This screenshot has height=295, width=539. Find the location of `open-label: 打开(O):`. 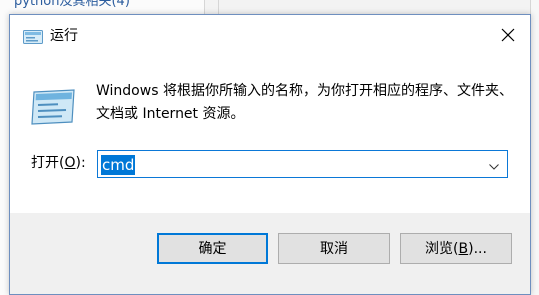

open-label: 打开(O): is located at coordinates (58, 163).